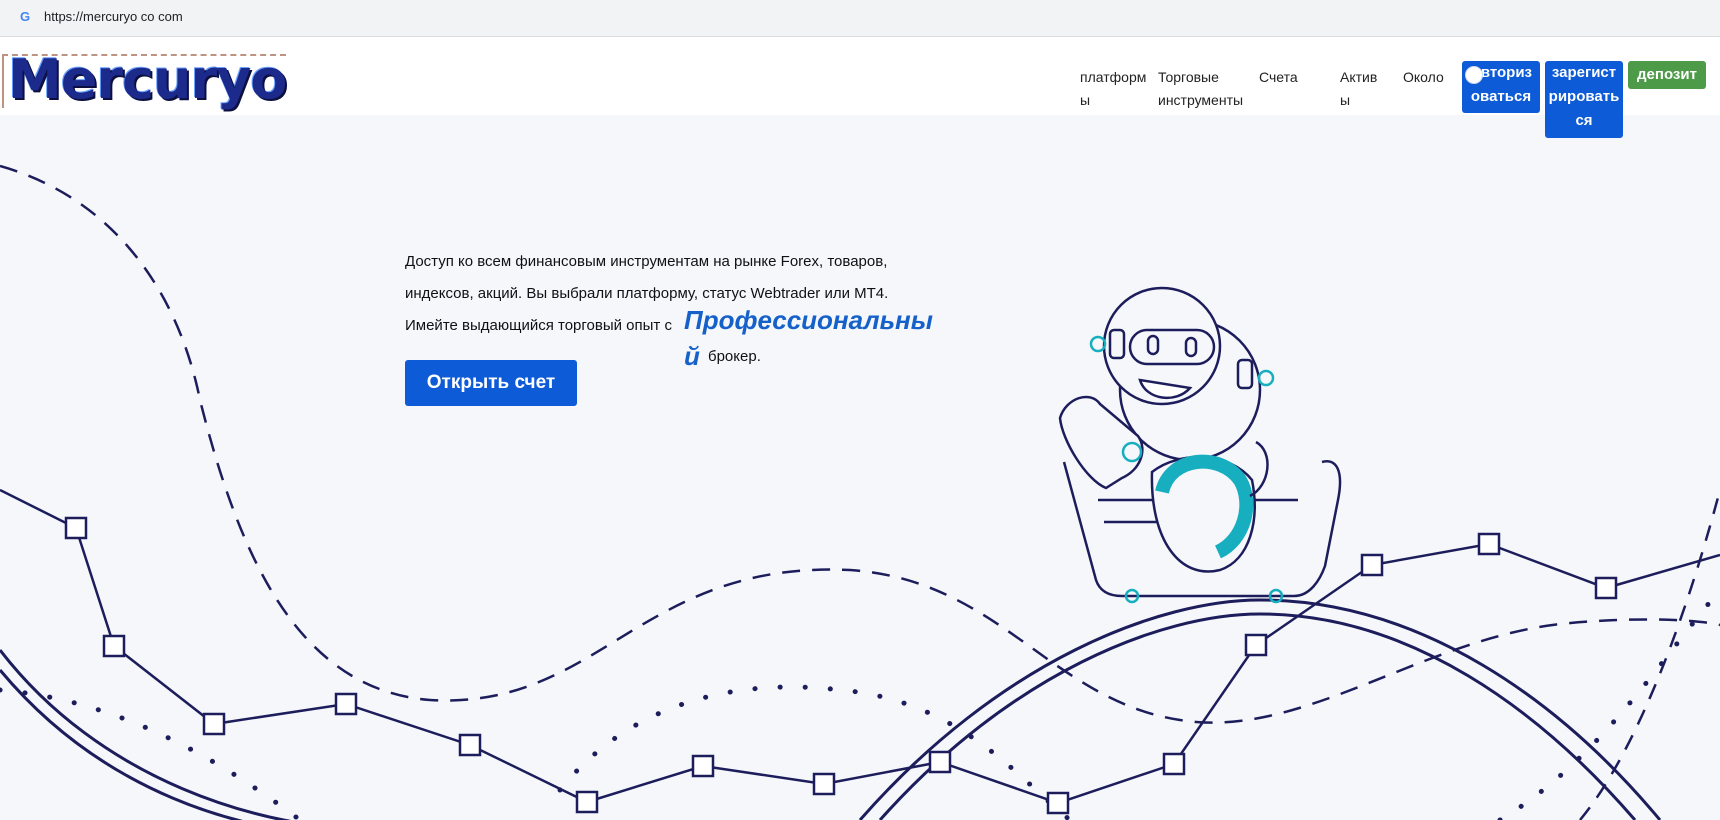 This screenshot has height=820, width=1720. I want to click on register-line2: рировать, so click(1584, 96).